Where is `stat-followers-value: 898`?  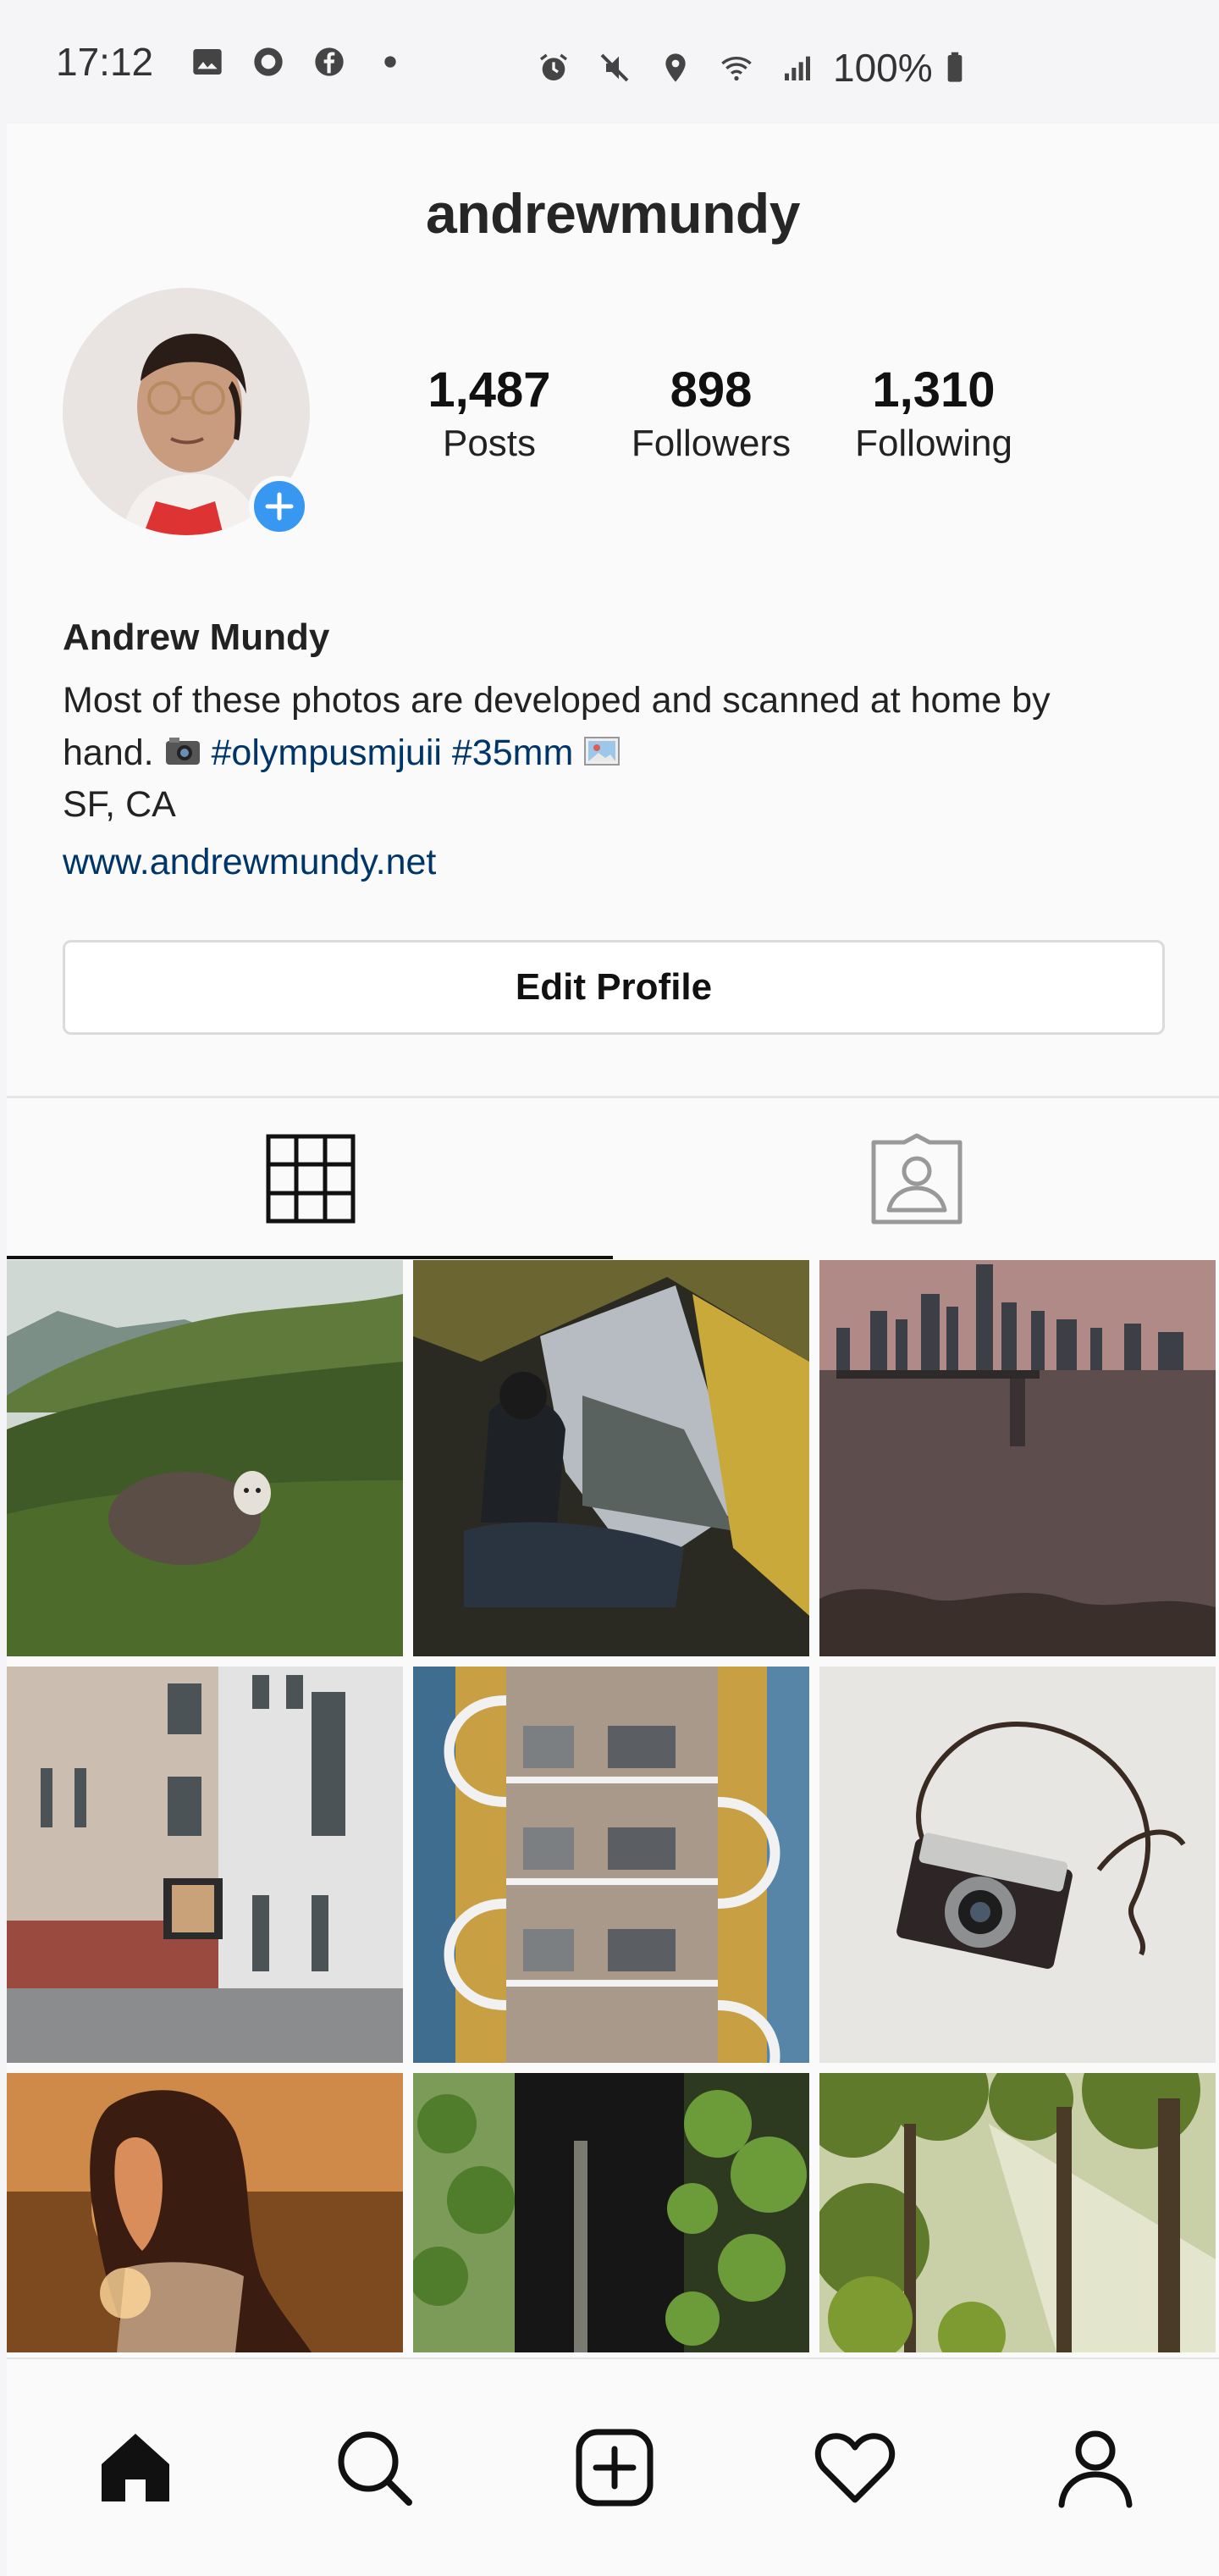
stat-followers-value: 898 is located at coordinates (711, 390).